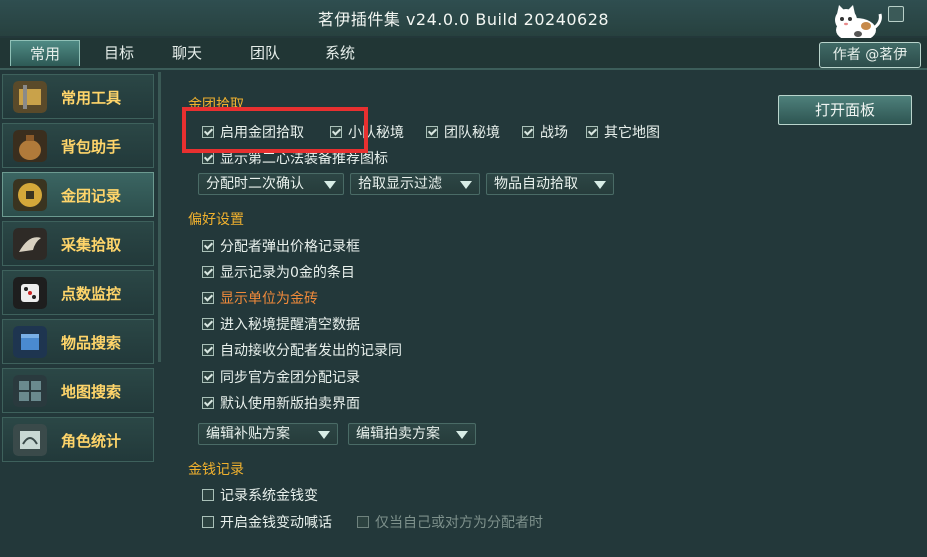 The image size is (927, 557). I want to click on sidebar-item-label: 背包助手, so click(91, 147).